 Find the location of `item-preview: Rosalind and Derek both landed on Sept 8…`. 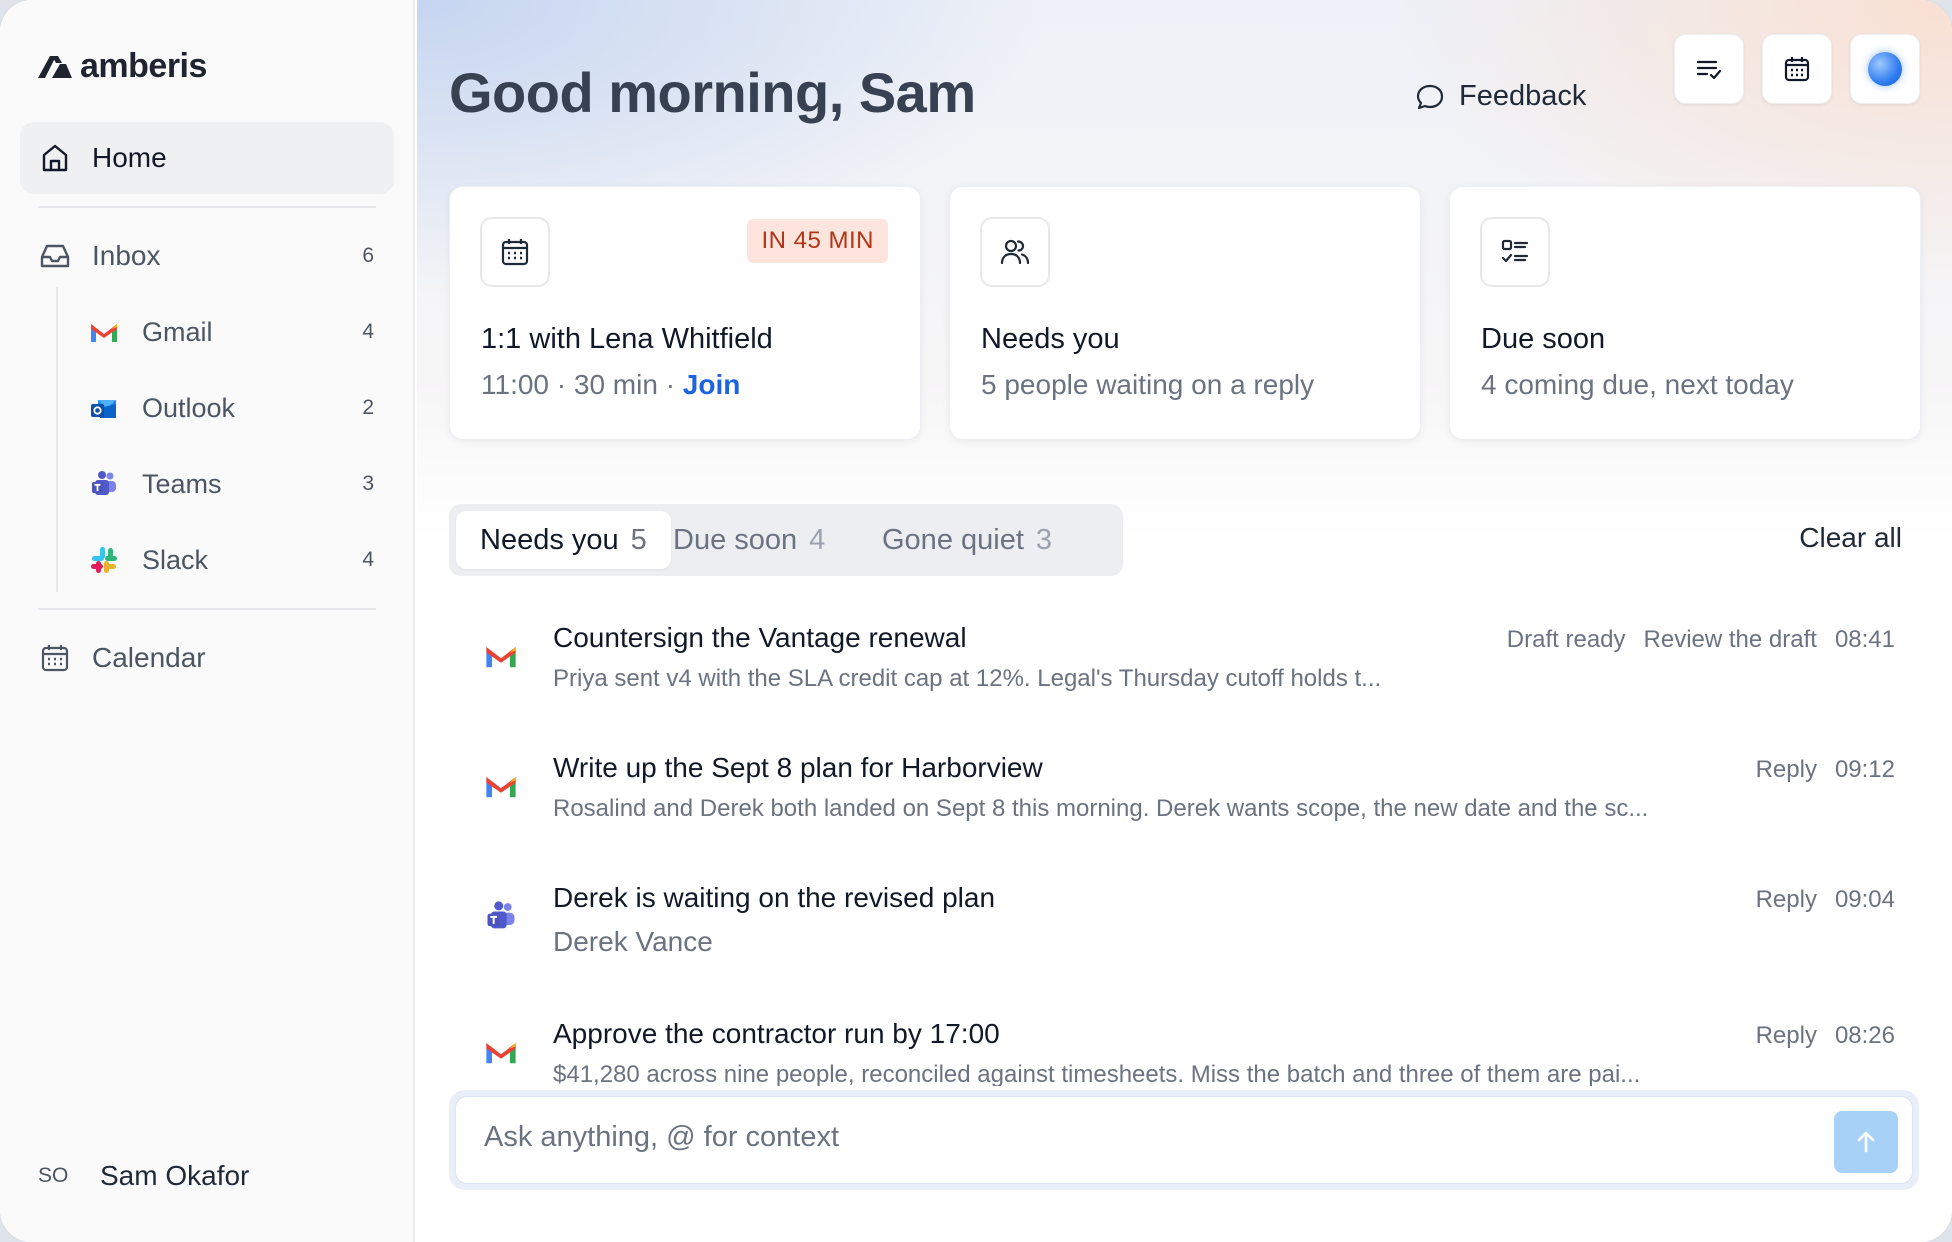

item-preview: Rosalind and Derek both landed on Sept 8… is located at coordinates (1101, 808).